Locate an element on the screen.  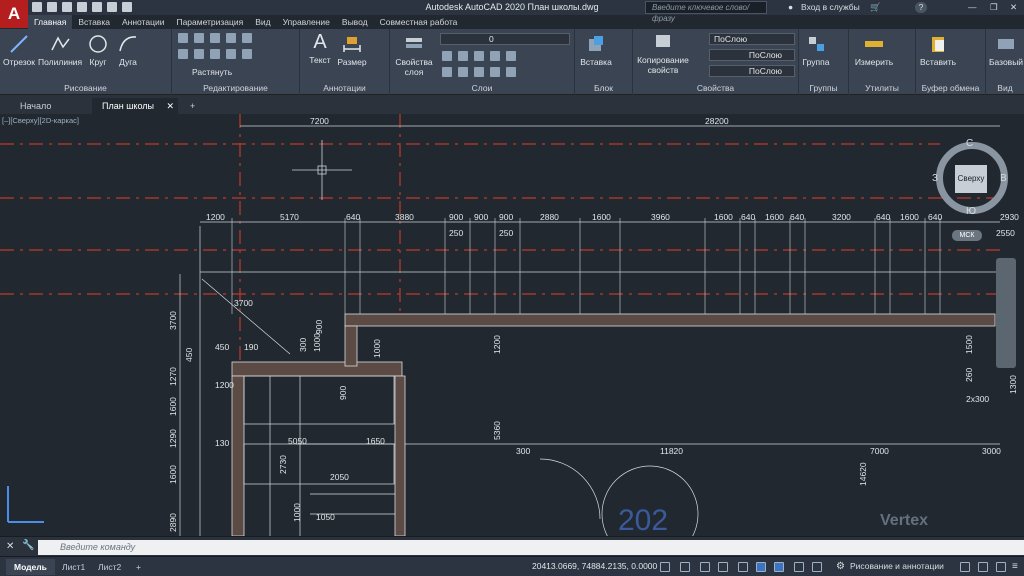
tab-home: Главная is located at coordinates (50, 22).